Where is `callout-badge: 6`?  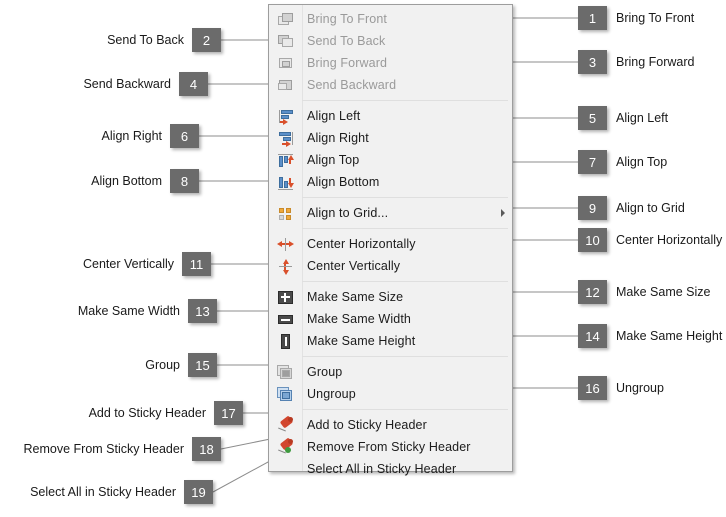 callout-badge: 6 is located at coordinates (184, 136).